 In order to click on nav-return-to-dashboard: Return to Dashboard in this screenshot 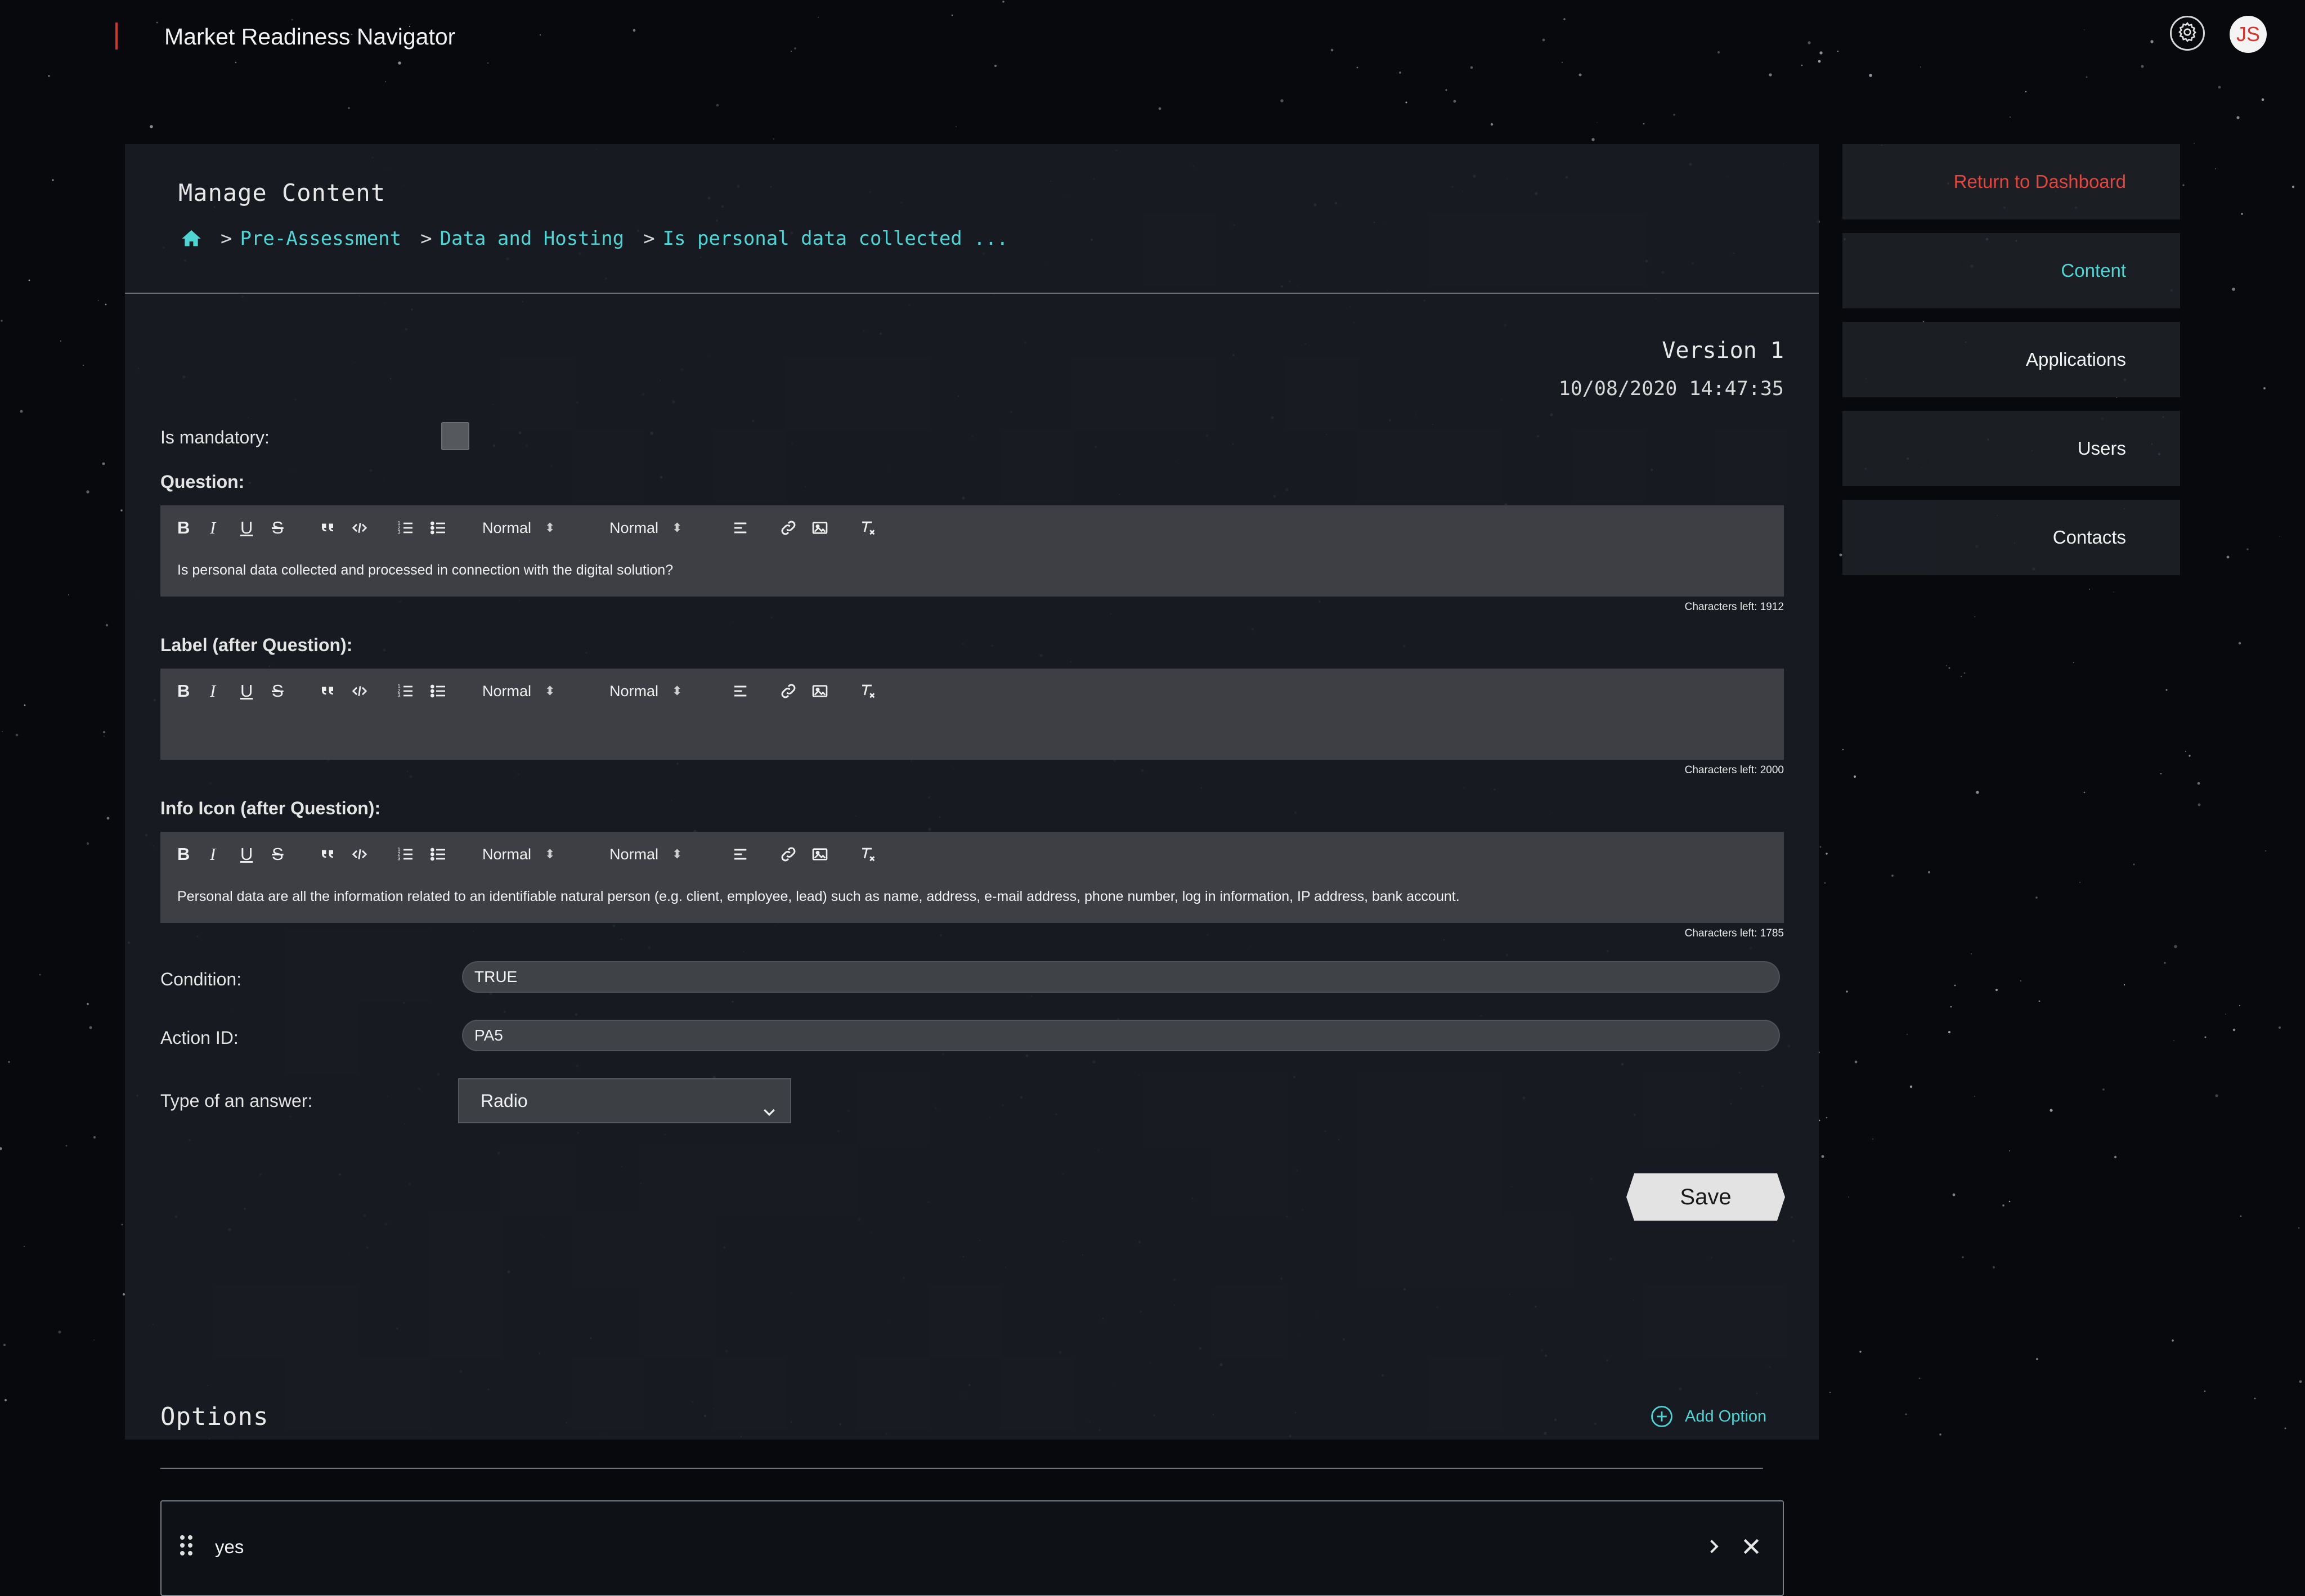, I will do `click(2011, 181)`.